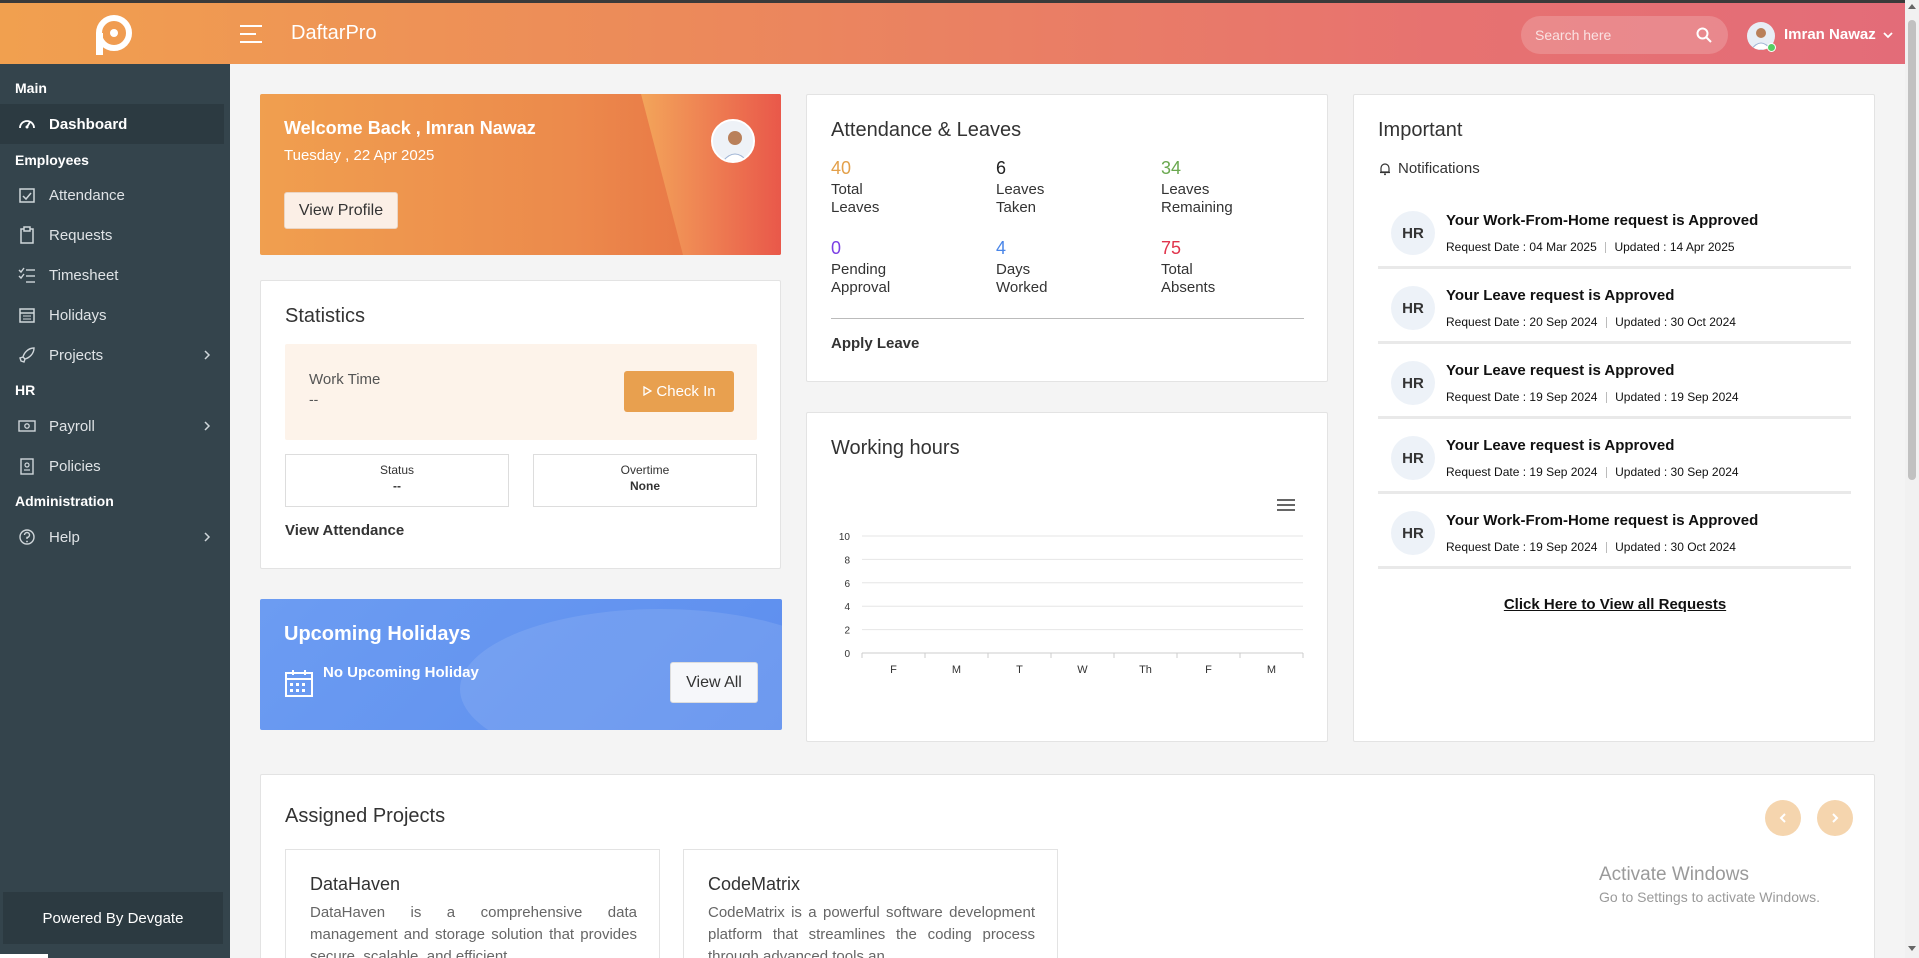 Image resolution: width=1919 pixels, height=958 pixels. What do you see at coordinates (1615, 604) in the screenshot?
I see `view-all-requests-link: Click Here to View all Requests` at bounding box center [1615, 604].